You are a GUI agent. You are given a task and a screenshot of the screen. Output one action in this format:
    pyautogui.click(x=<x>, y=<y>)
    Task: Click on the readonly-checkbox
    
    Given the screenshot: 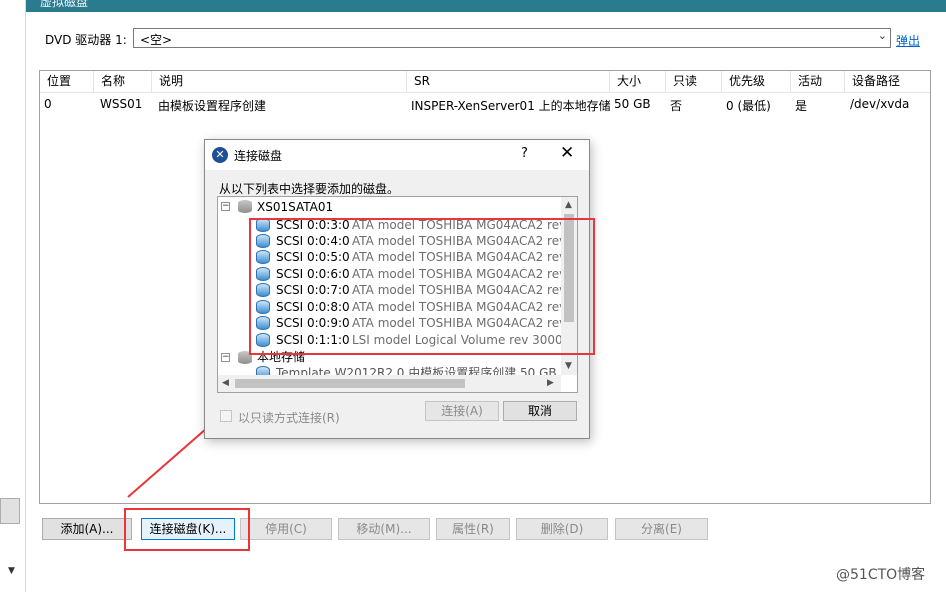 What is the action you would take?
    pyautogui.click(x=226, y=416)
    